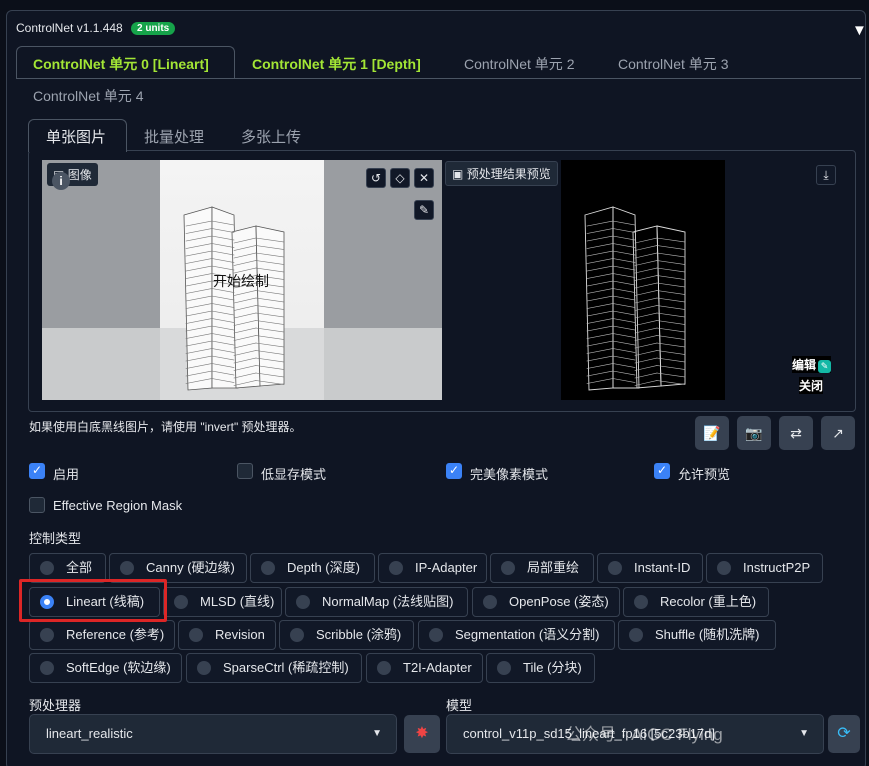 The image size is (869, 766). I want to click on tab-unit-3: ControlNet 单元 3, so click(673, 64).